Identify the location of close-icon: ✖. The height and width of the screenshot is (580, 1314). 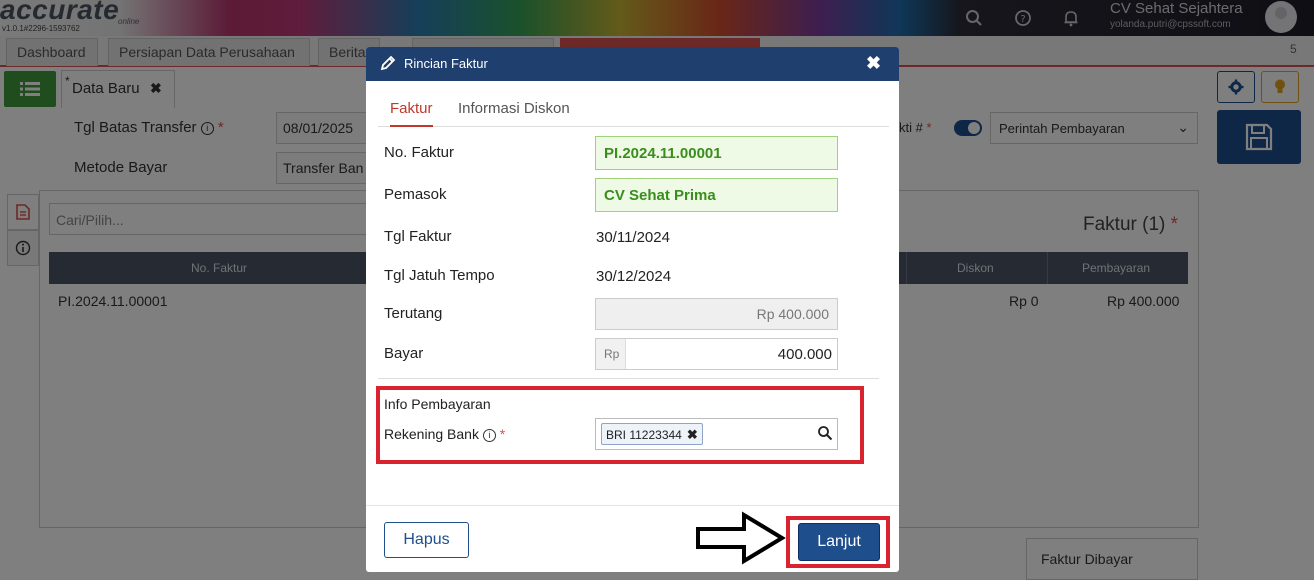
(873, 63).